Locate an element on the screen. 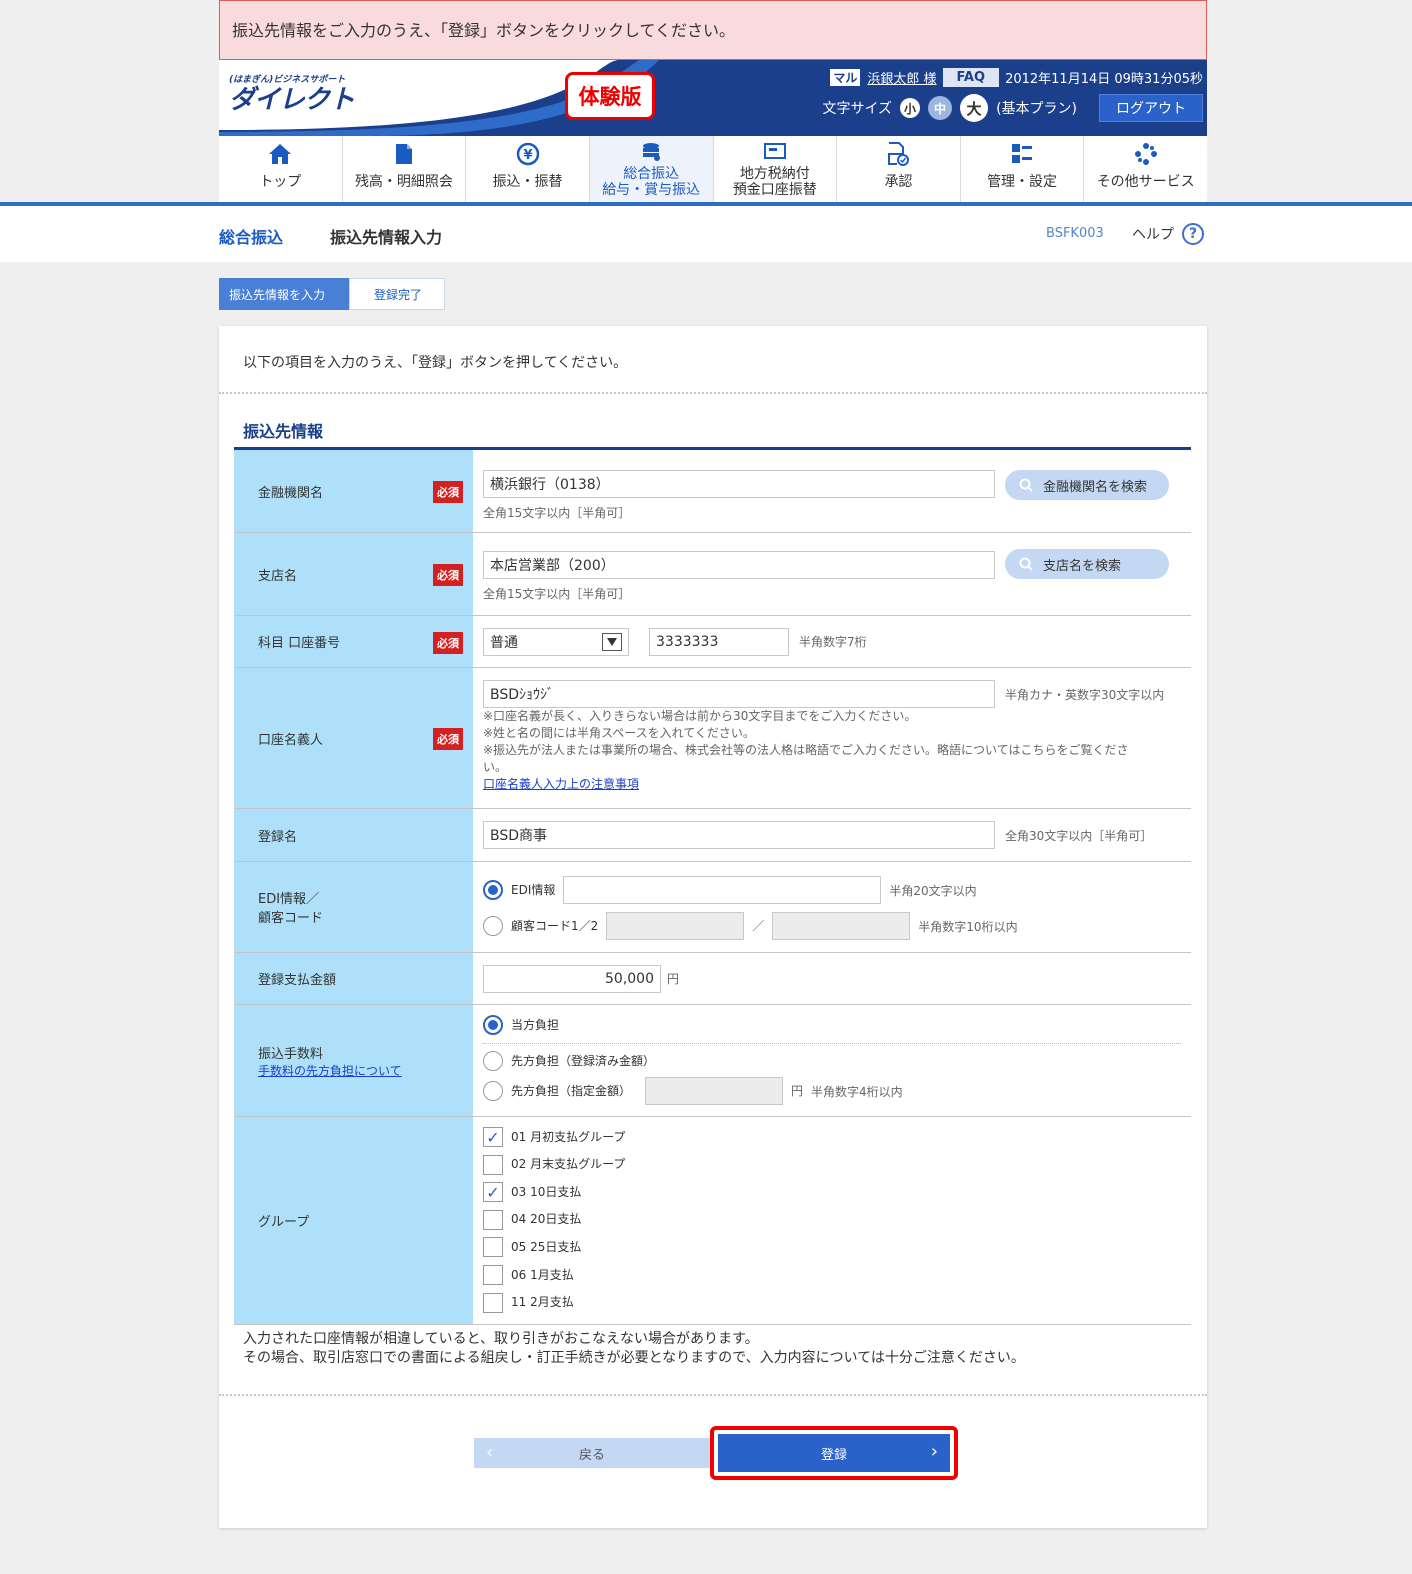  fee-amount-input is located at coordinates (714, 1091).